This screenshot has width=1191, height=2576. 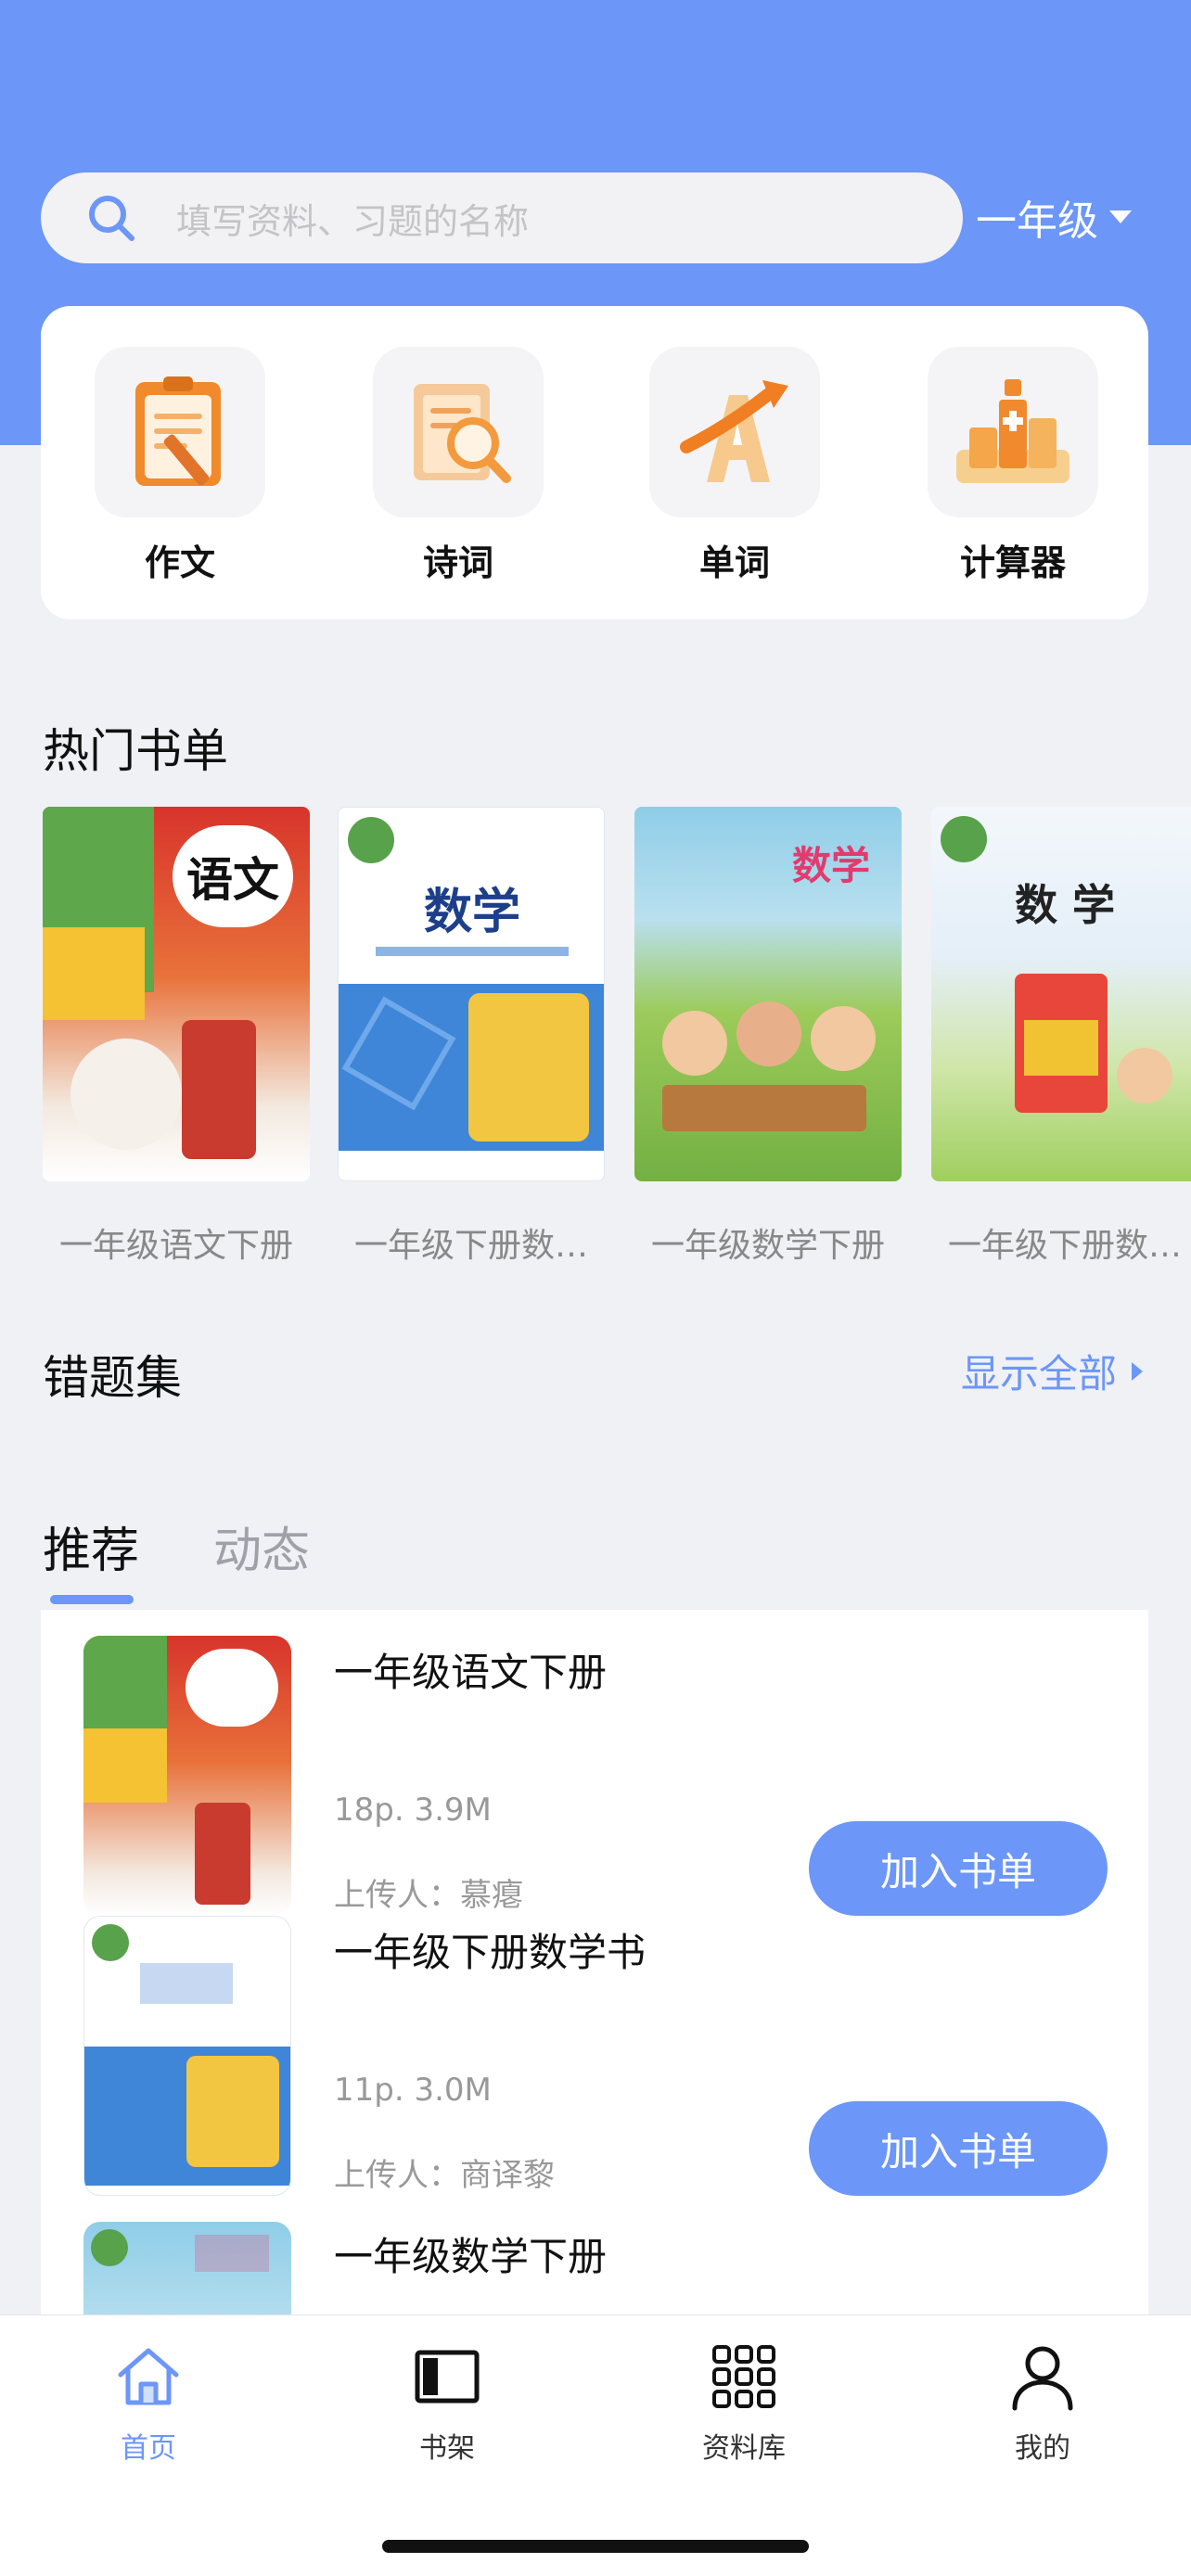 What do you see at coordinates (1042, 2379) in the screenshot?
I see `profile-icon` at bounding box center [1042, 2379].